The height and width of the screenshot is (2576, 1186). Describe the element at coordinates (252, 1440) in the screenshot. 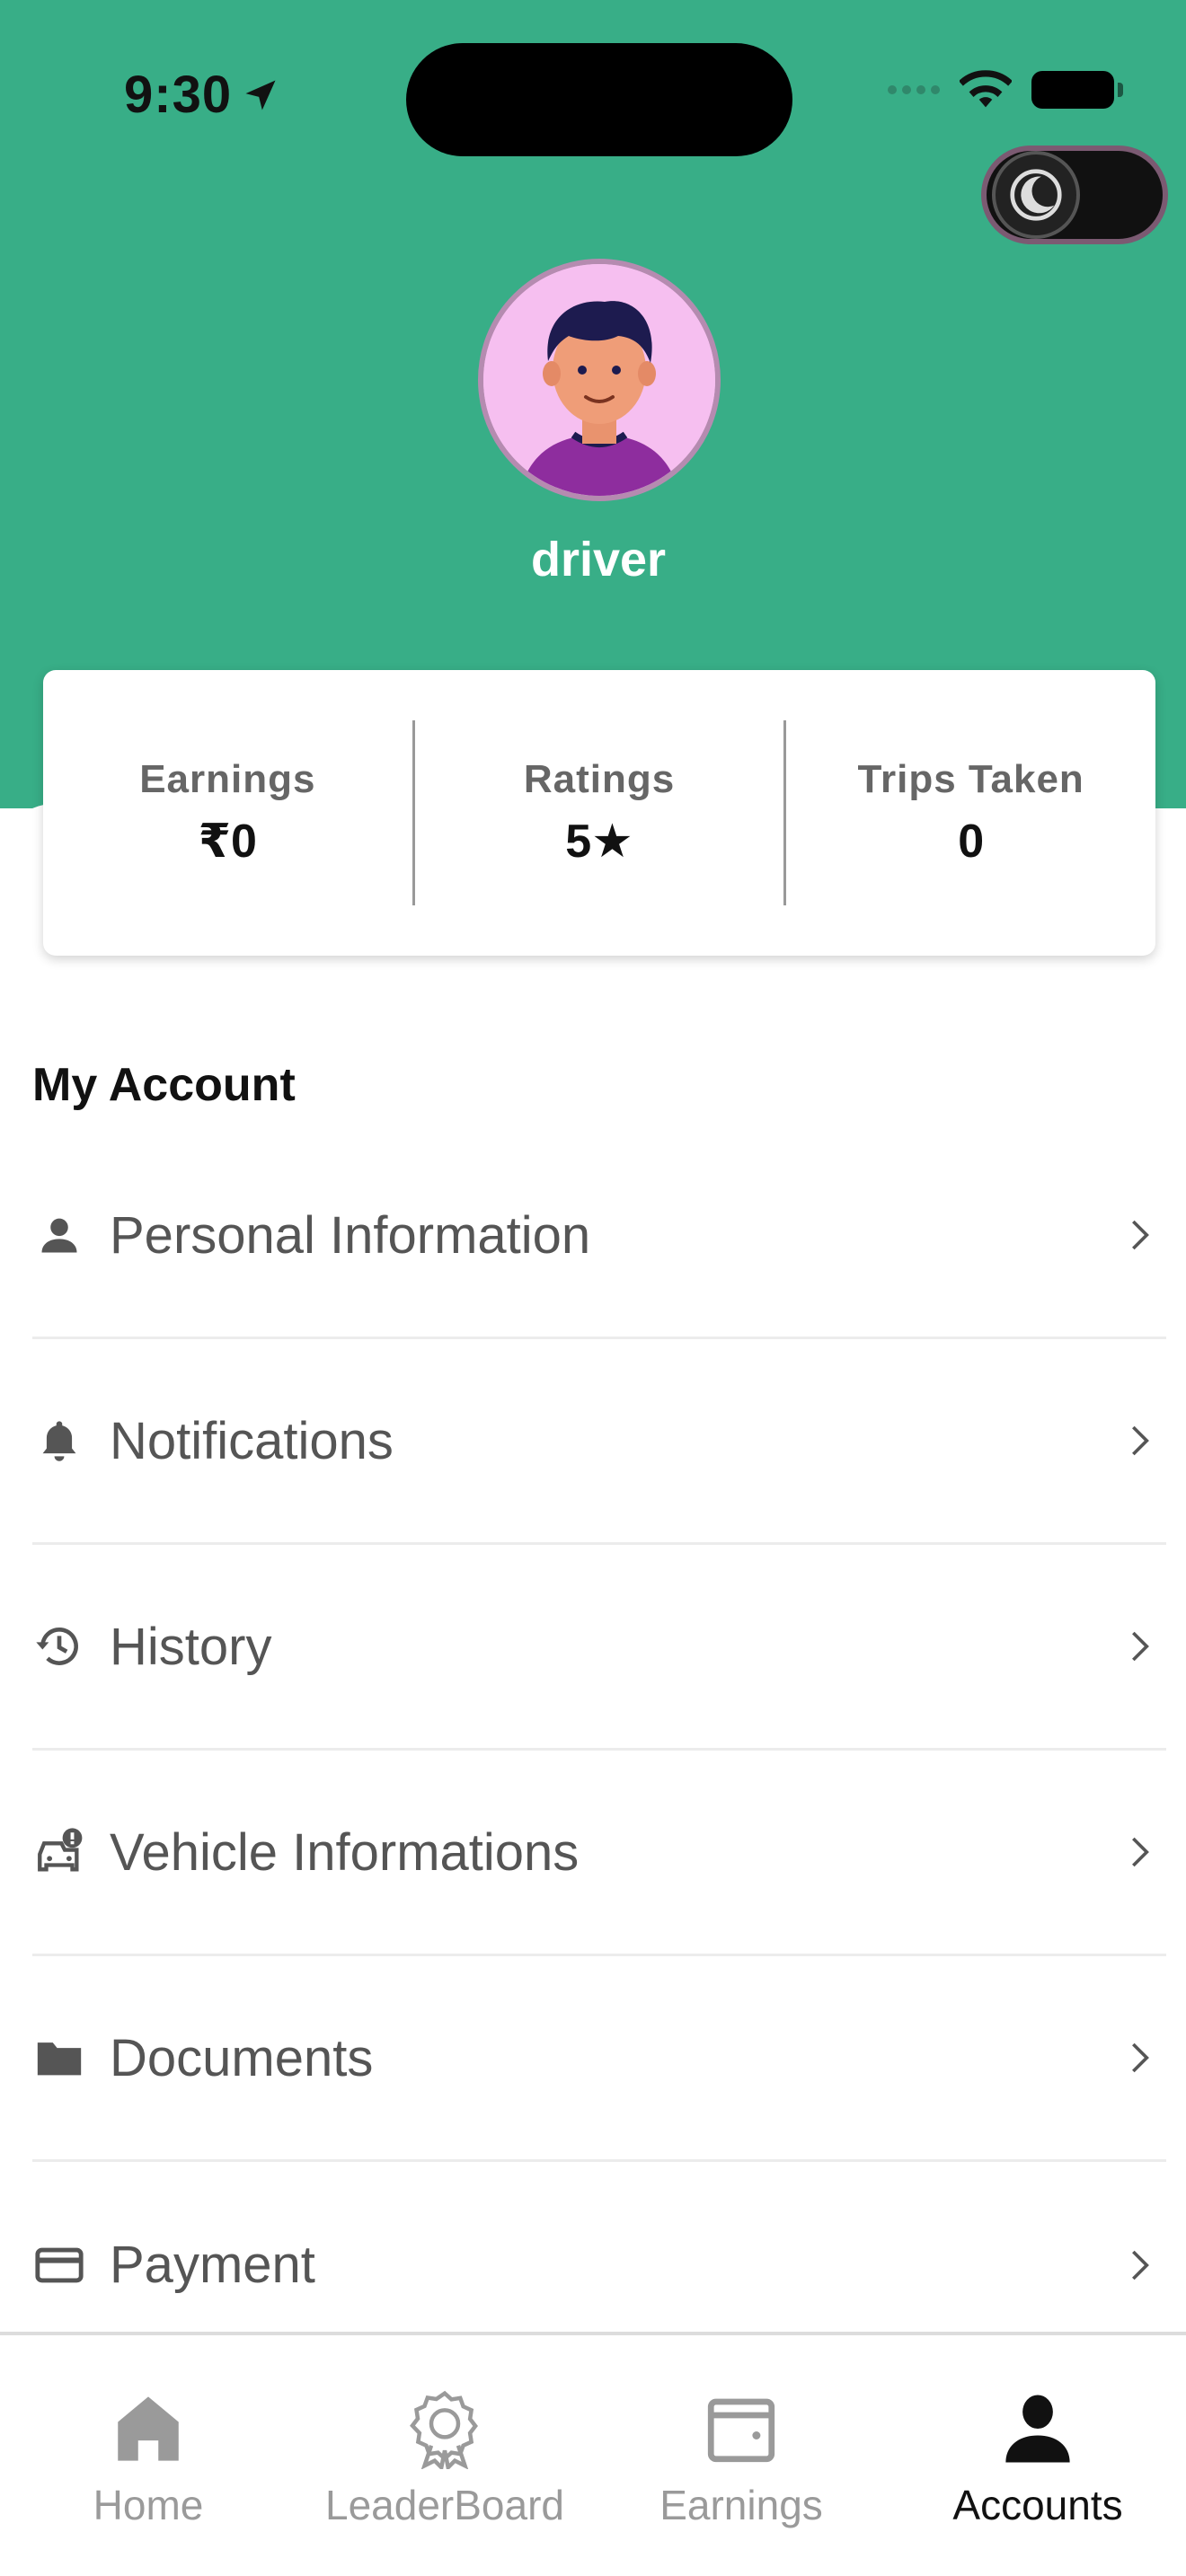

I see `menu-label: Notifications` at that location.